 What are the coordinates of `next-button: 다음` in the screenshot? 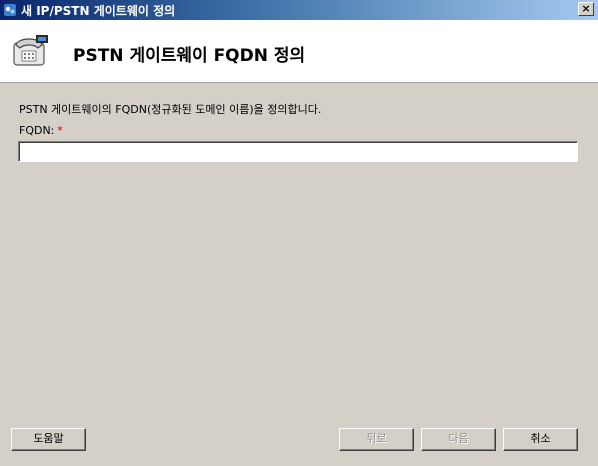 It's located at (458, 439).